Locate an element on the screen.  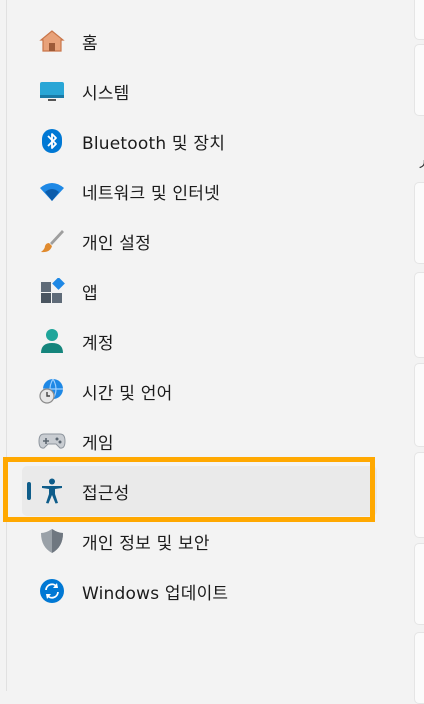
system-icon is located at coordinates (52, 91).